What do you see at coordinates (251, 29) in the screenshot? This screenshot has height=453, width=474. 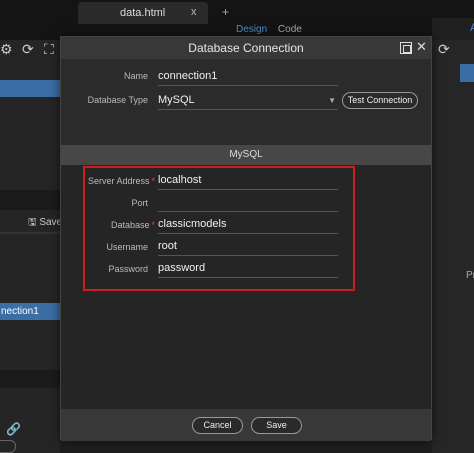 I see `design-view-tab: Design` at bounding box center [251, 29].